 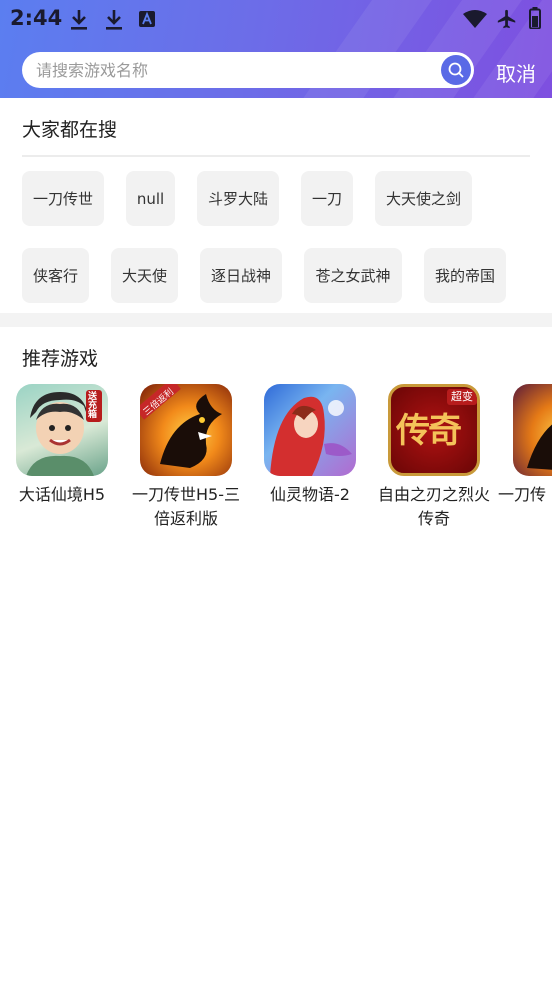 What do you see at coordinates (433, 506) in the screenshot?
I see `game-name: 自由之刃之烈火传奇` at bounding box center [433, 506].